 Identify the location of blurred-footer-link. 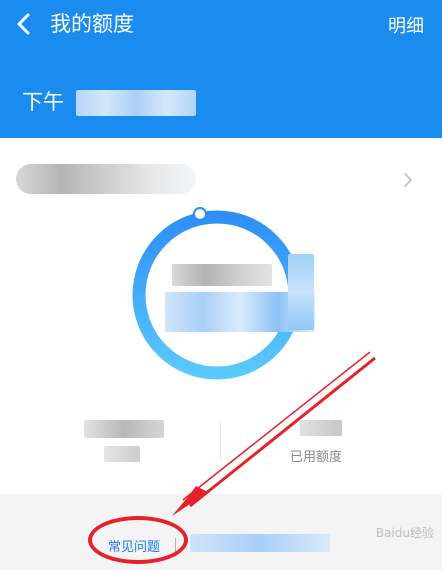
(260, 543).